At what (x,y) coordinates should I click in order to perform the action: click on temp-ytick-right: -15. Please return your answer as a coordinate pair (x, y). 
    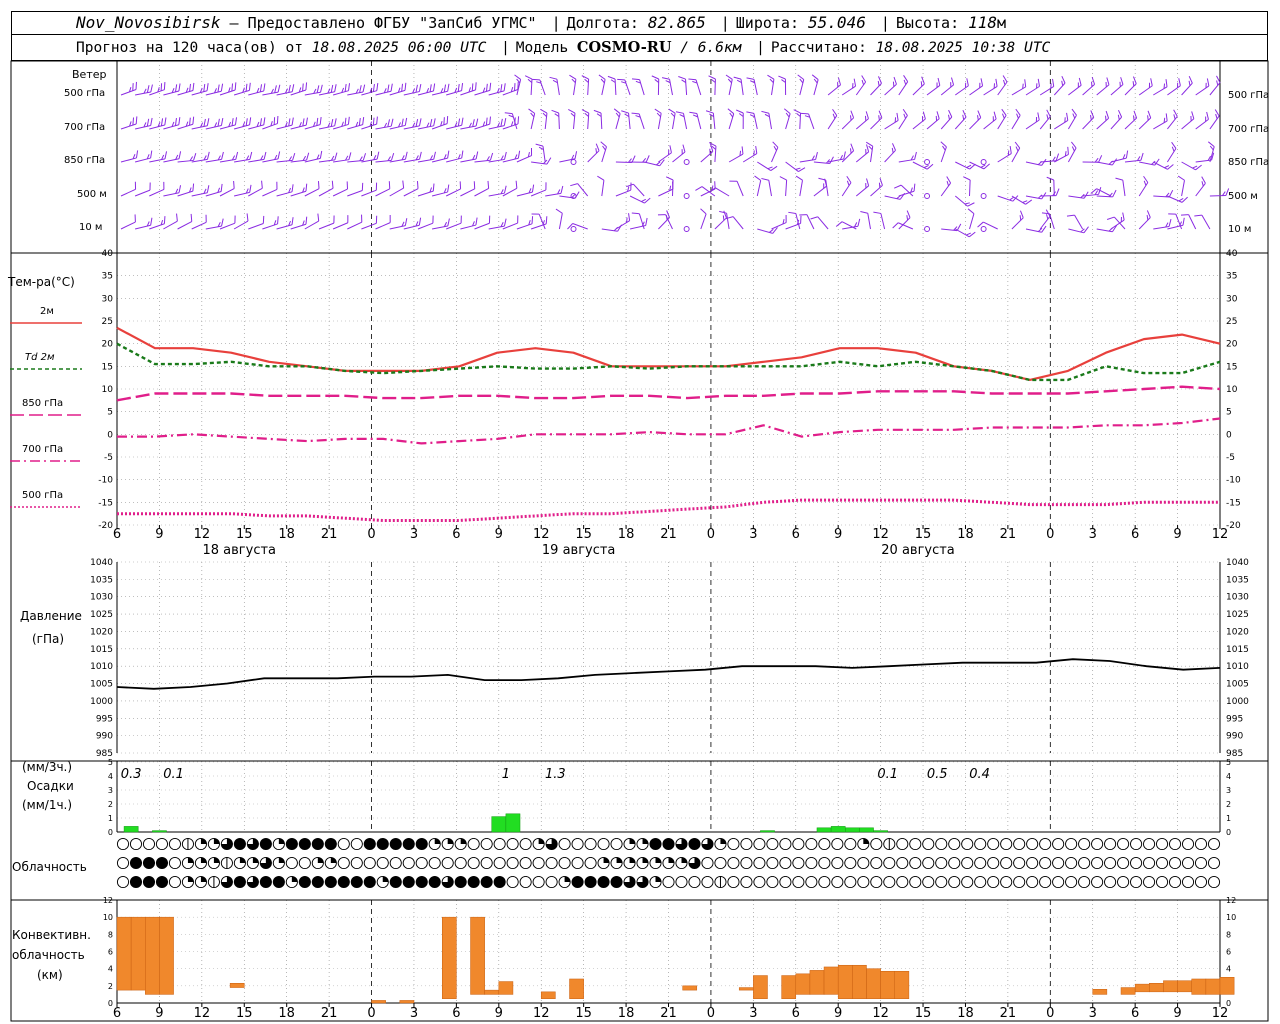
    Looking at the image, I should click on (1233, 503).